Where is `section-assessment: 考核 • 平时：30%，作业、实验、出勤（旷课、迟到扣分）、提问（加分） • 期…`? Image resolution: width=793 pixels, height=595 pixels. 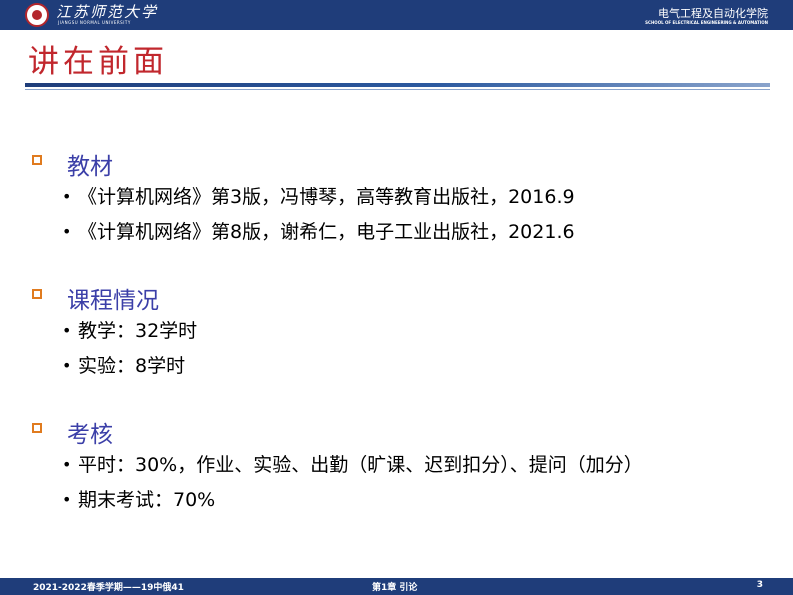 section-assessment: 考核 • 平时：30%，作业、实验、出勤（旷课、迟到扣分）、提问（加分） • 期… is located at coordinates (337, 469).